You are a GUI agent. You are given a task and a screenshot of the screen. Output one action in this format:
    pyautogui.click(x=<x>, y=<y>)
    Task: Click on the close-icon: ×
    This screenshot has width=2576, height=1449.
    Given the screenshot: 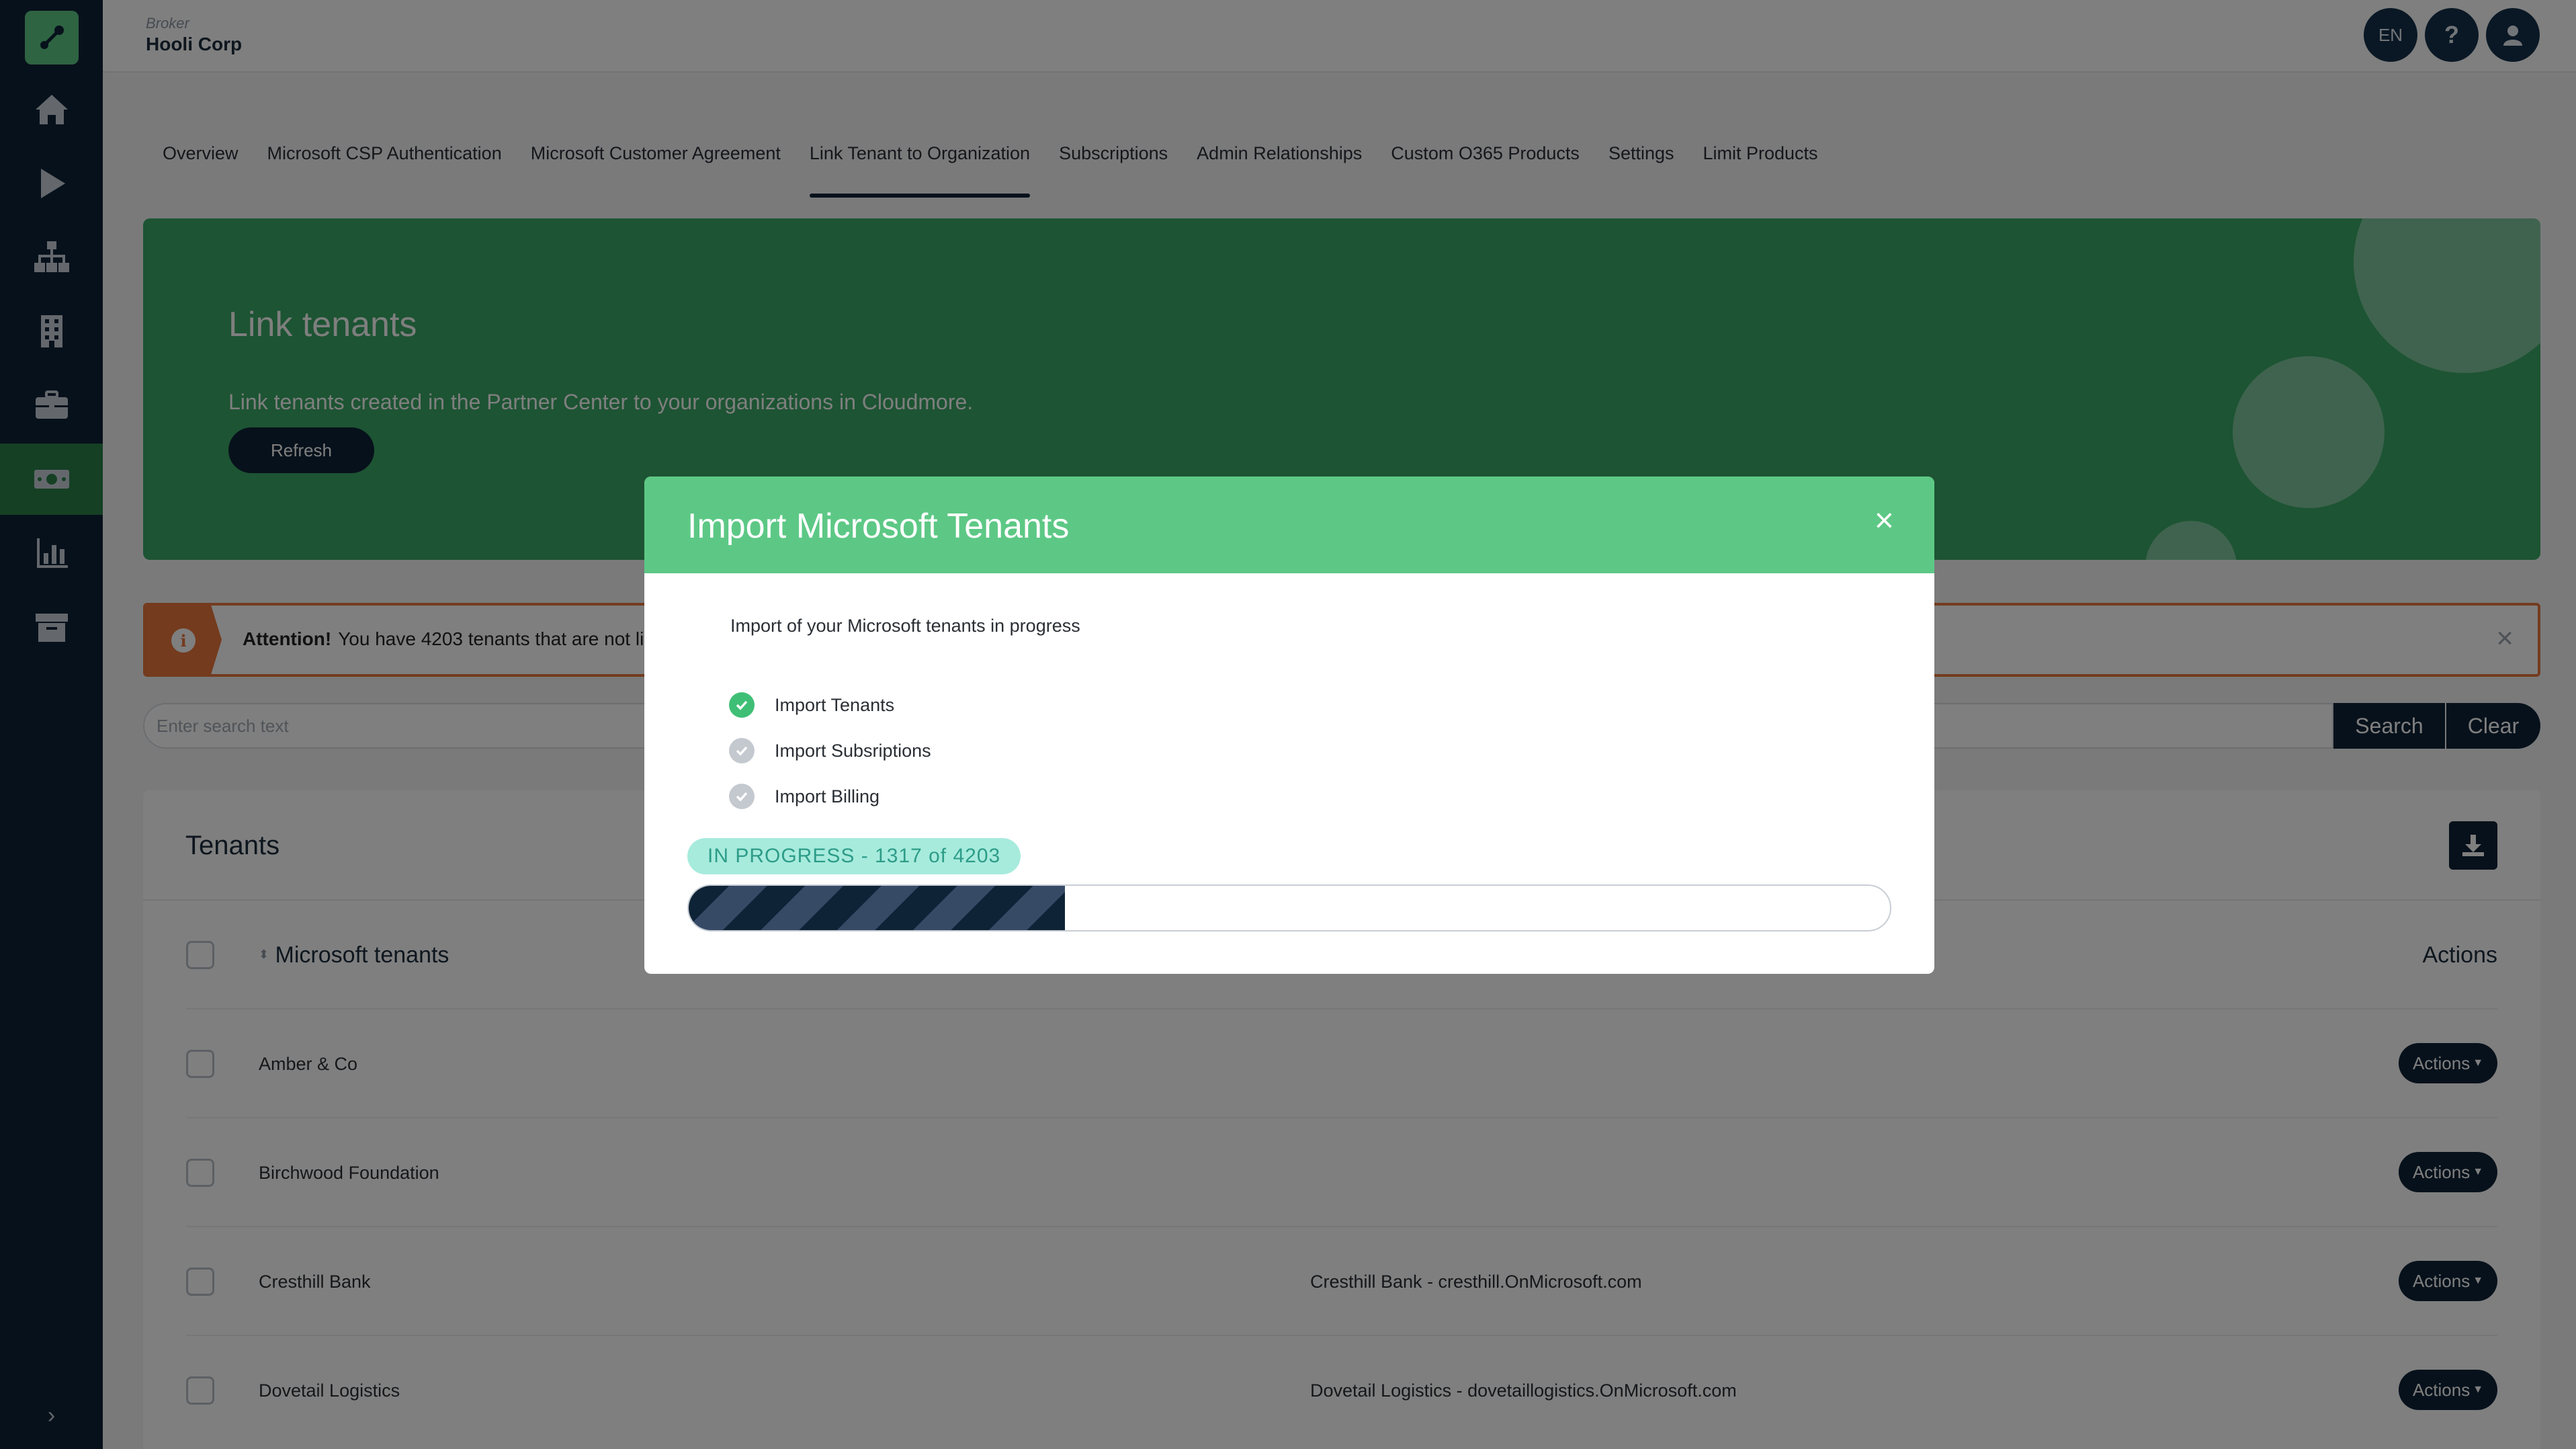 What is the action you would take?
    pyautogui.click(x=1884, y=520)
    